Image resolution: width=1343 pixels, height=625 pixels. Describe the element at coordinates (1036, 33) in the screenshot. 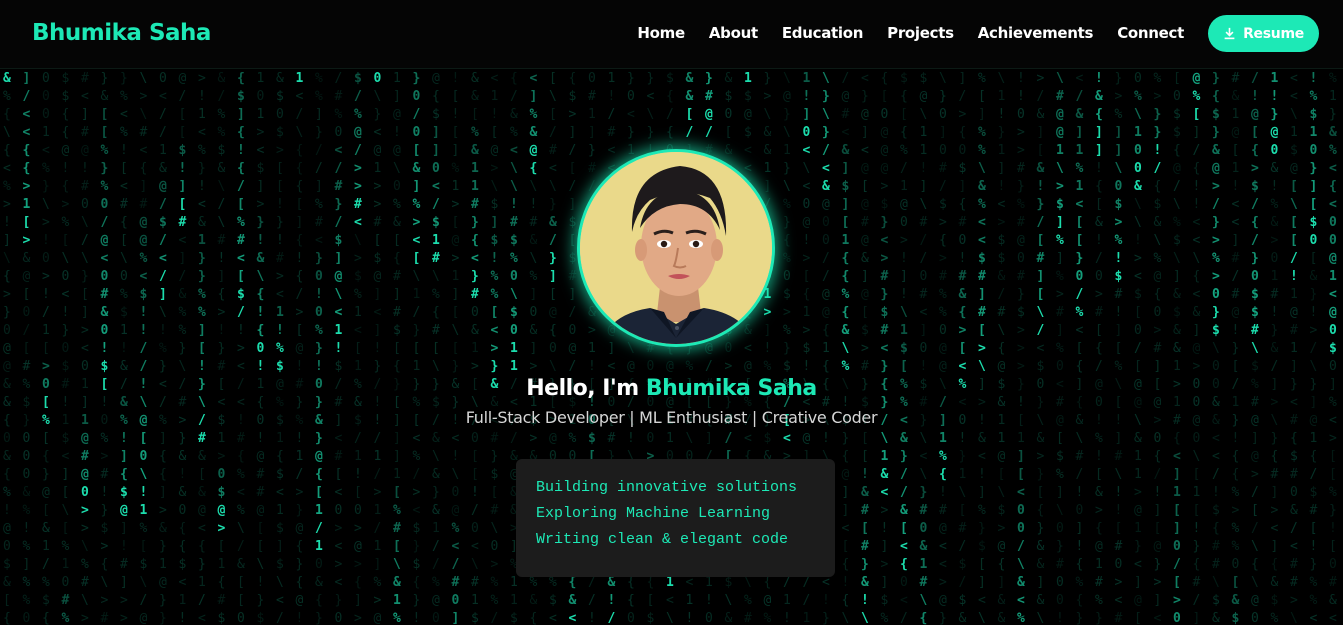

I see `nav-achievements: Achievements` at that location.